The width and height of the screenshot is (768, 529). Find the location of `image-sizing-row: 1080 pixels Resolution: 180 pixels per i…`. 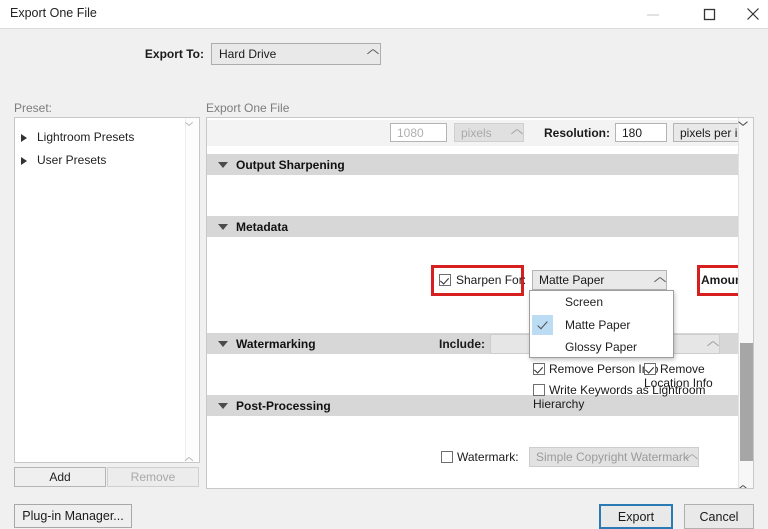

image-sizing-row: 1080 pixels Resolution: 180 pixels per i… is located at coordinates (480, 133).